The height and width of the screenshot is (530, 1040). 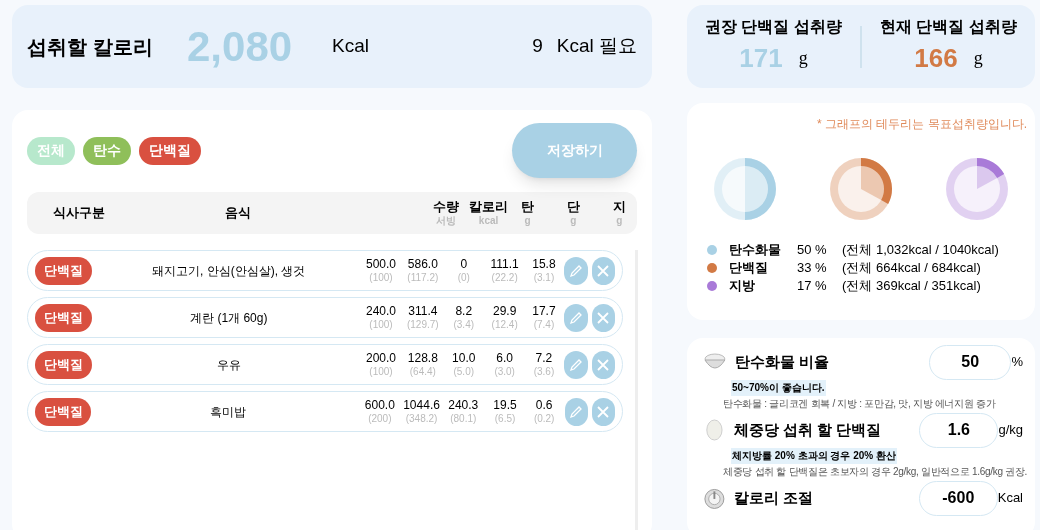 I want to click on calorie-unit: Kcal, so click(x=350, y=46).